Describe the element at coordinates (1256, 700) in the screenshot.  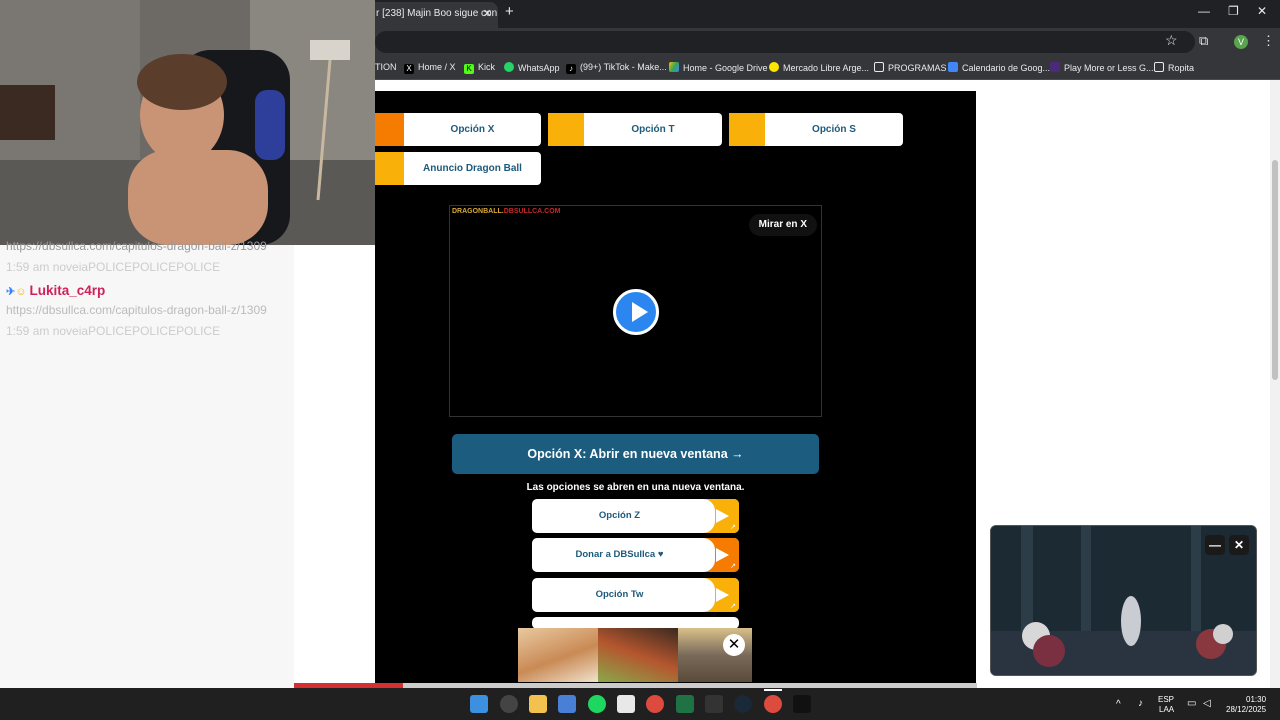
I see `clock-time: 01:30` at that location.